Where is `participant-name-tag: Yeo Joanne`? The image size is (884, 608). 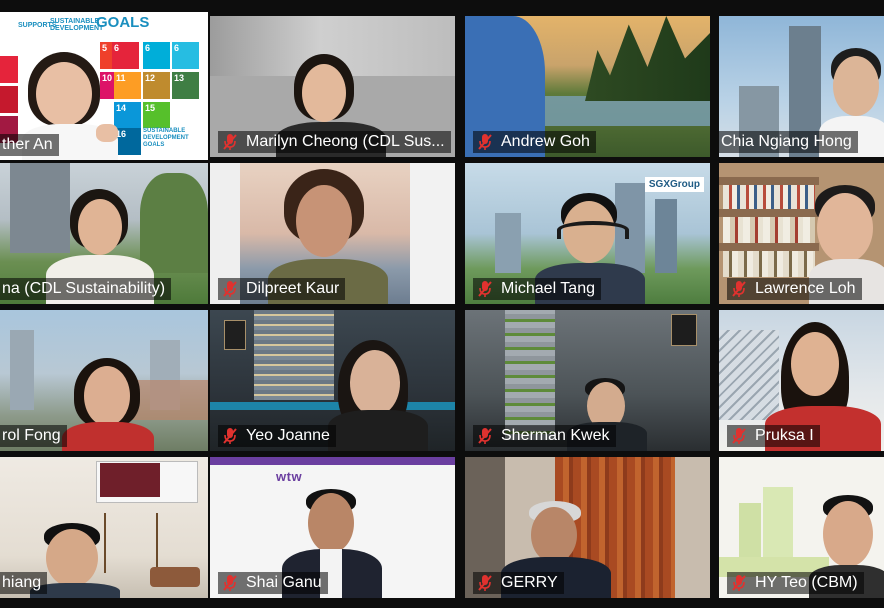 participant-name-tag: Yeo Joanne is located at coordinates (277, 436).